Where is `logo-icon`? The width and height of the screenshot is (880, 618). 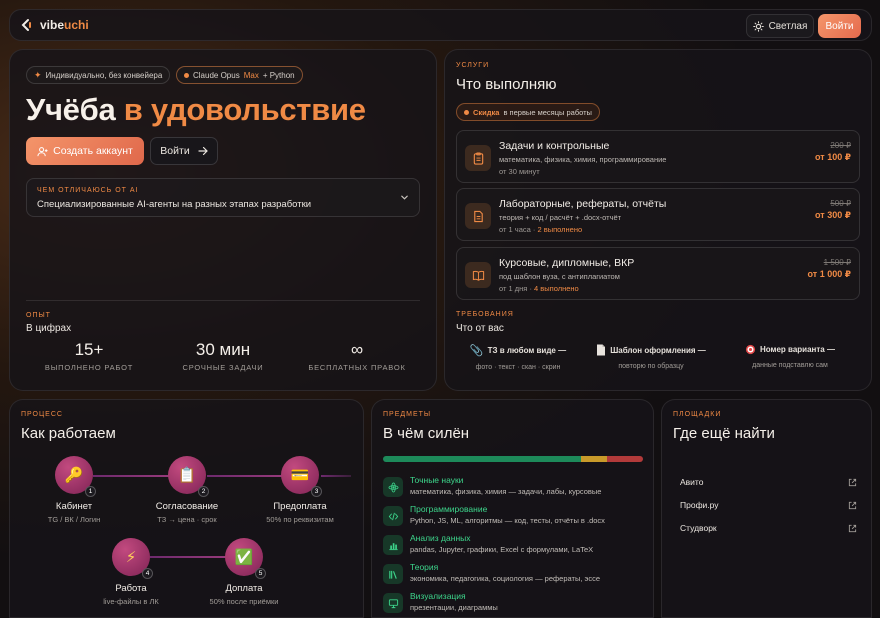 logo-icon is located at coordinates (27, 25).